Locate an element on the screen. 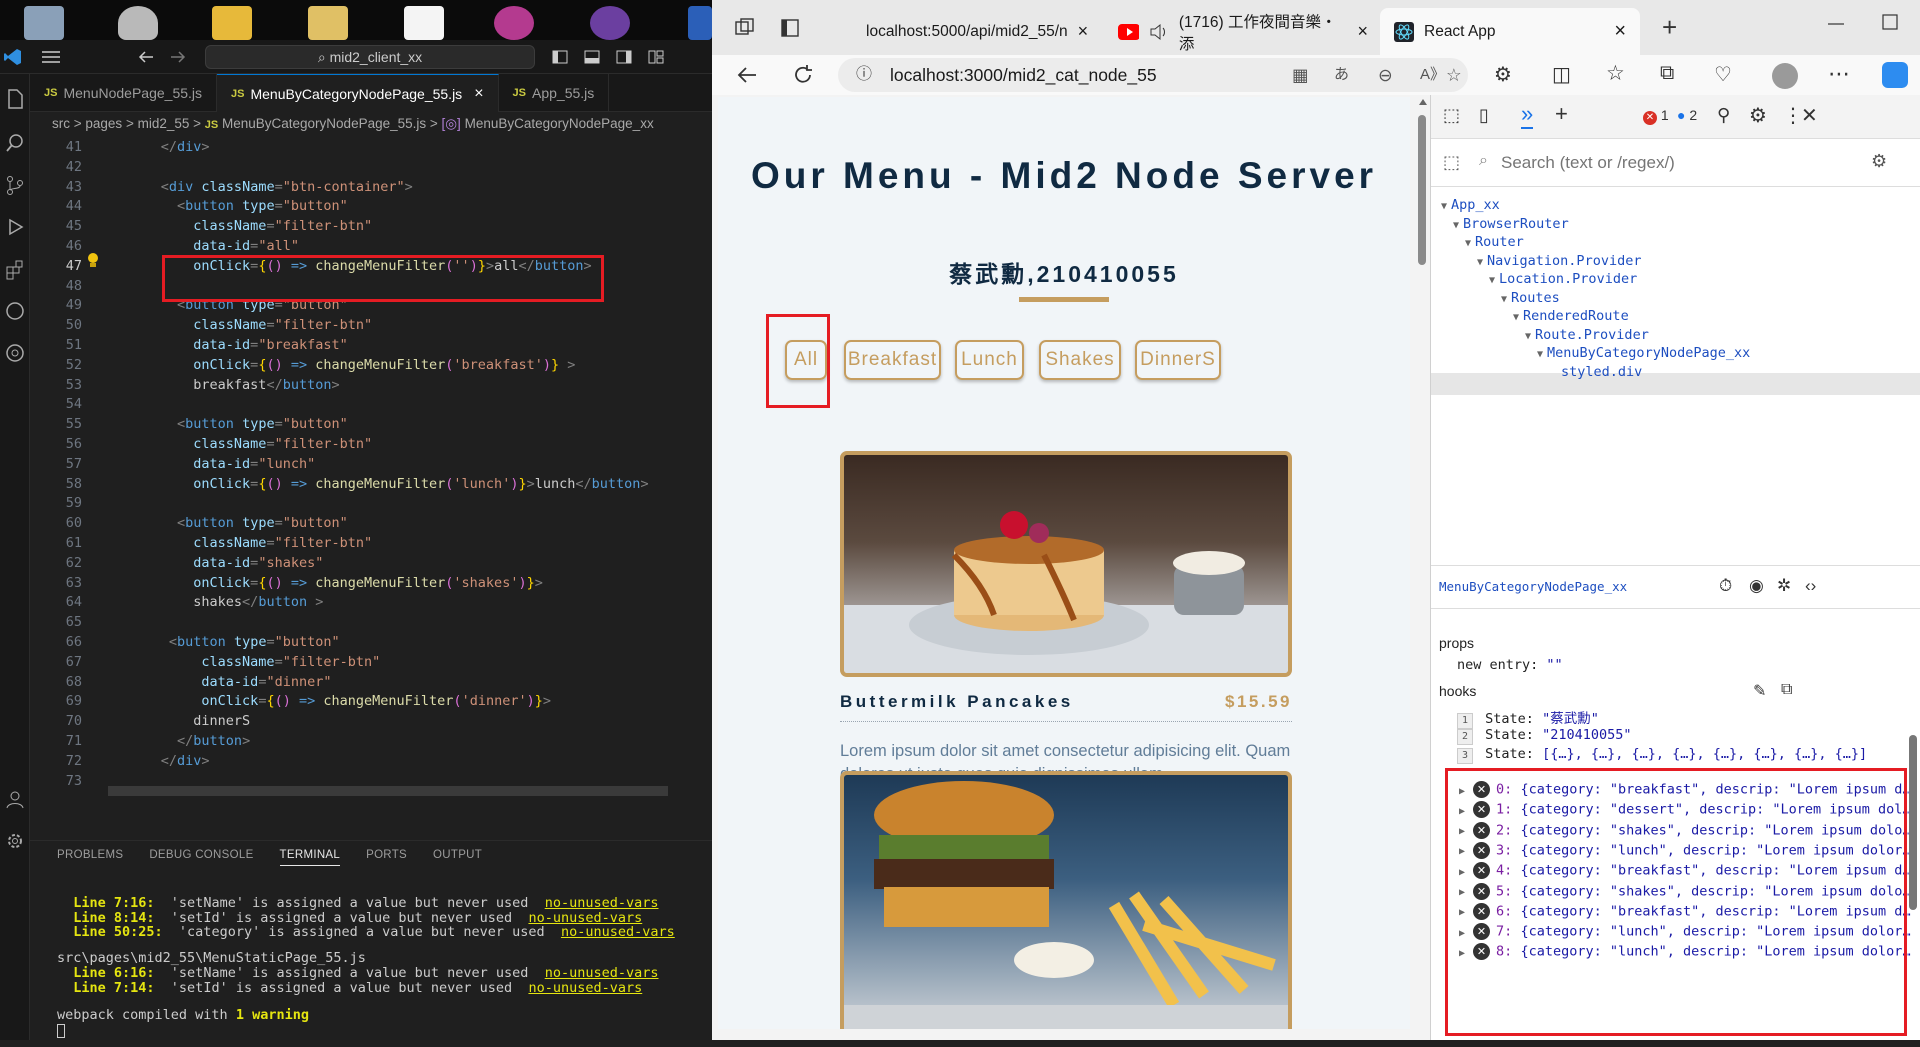 This screenshot has width=1920, height=1047. copy-icon: ⧉ is located at coordinates (1786, 690).